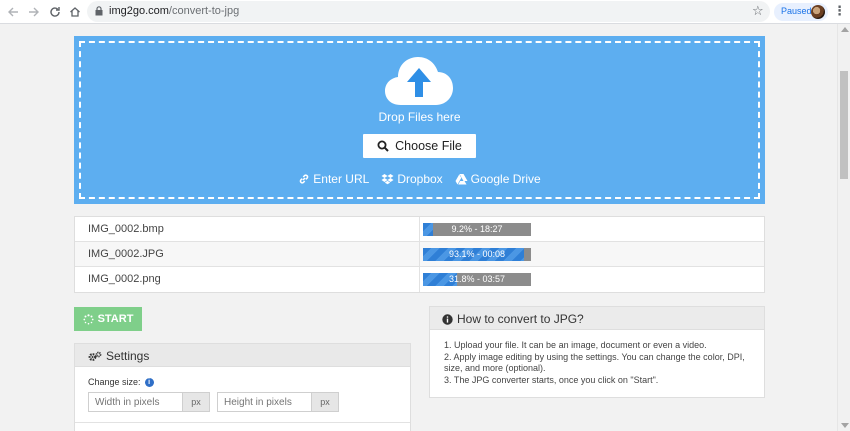  I want to click on forward-arrow-icon, so click(34, 12).